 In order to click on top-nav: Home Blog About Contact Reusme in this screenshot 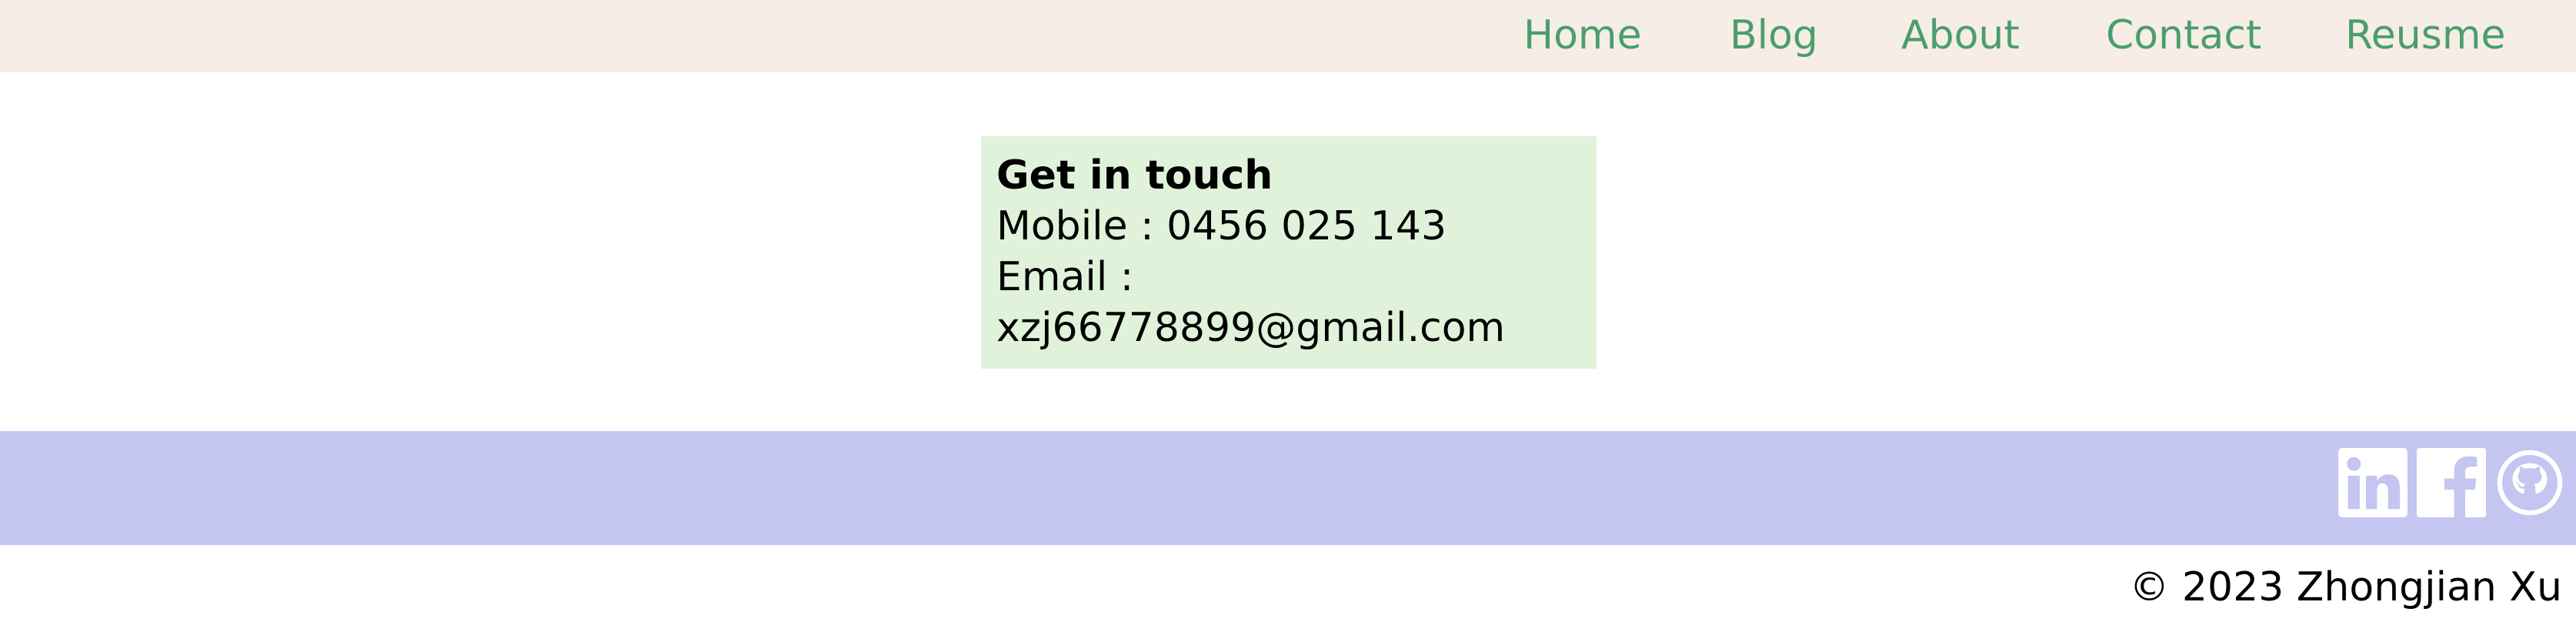, I will do `click(1288, 36)`.